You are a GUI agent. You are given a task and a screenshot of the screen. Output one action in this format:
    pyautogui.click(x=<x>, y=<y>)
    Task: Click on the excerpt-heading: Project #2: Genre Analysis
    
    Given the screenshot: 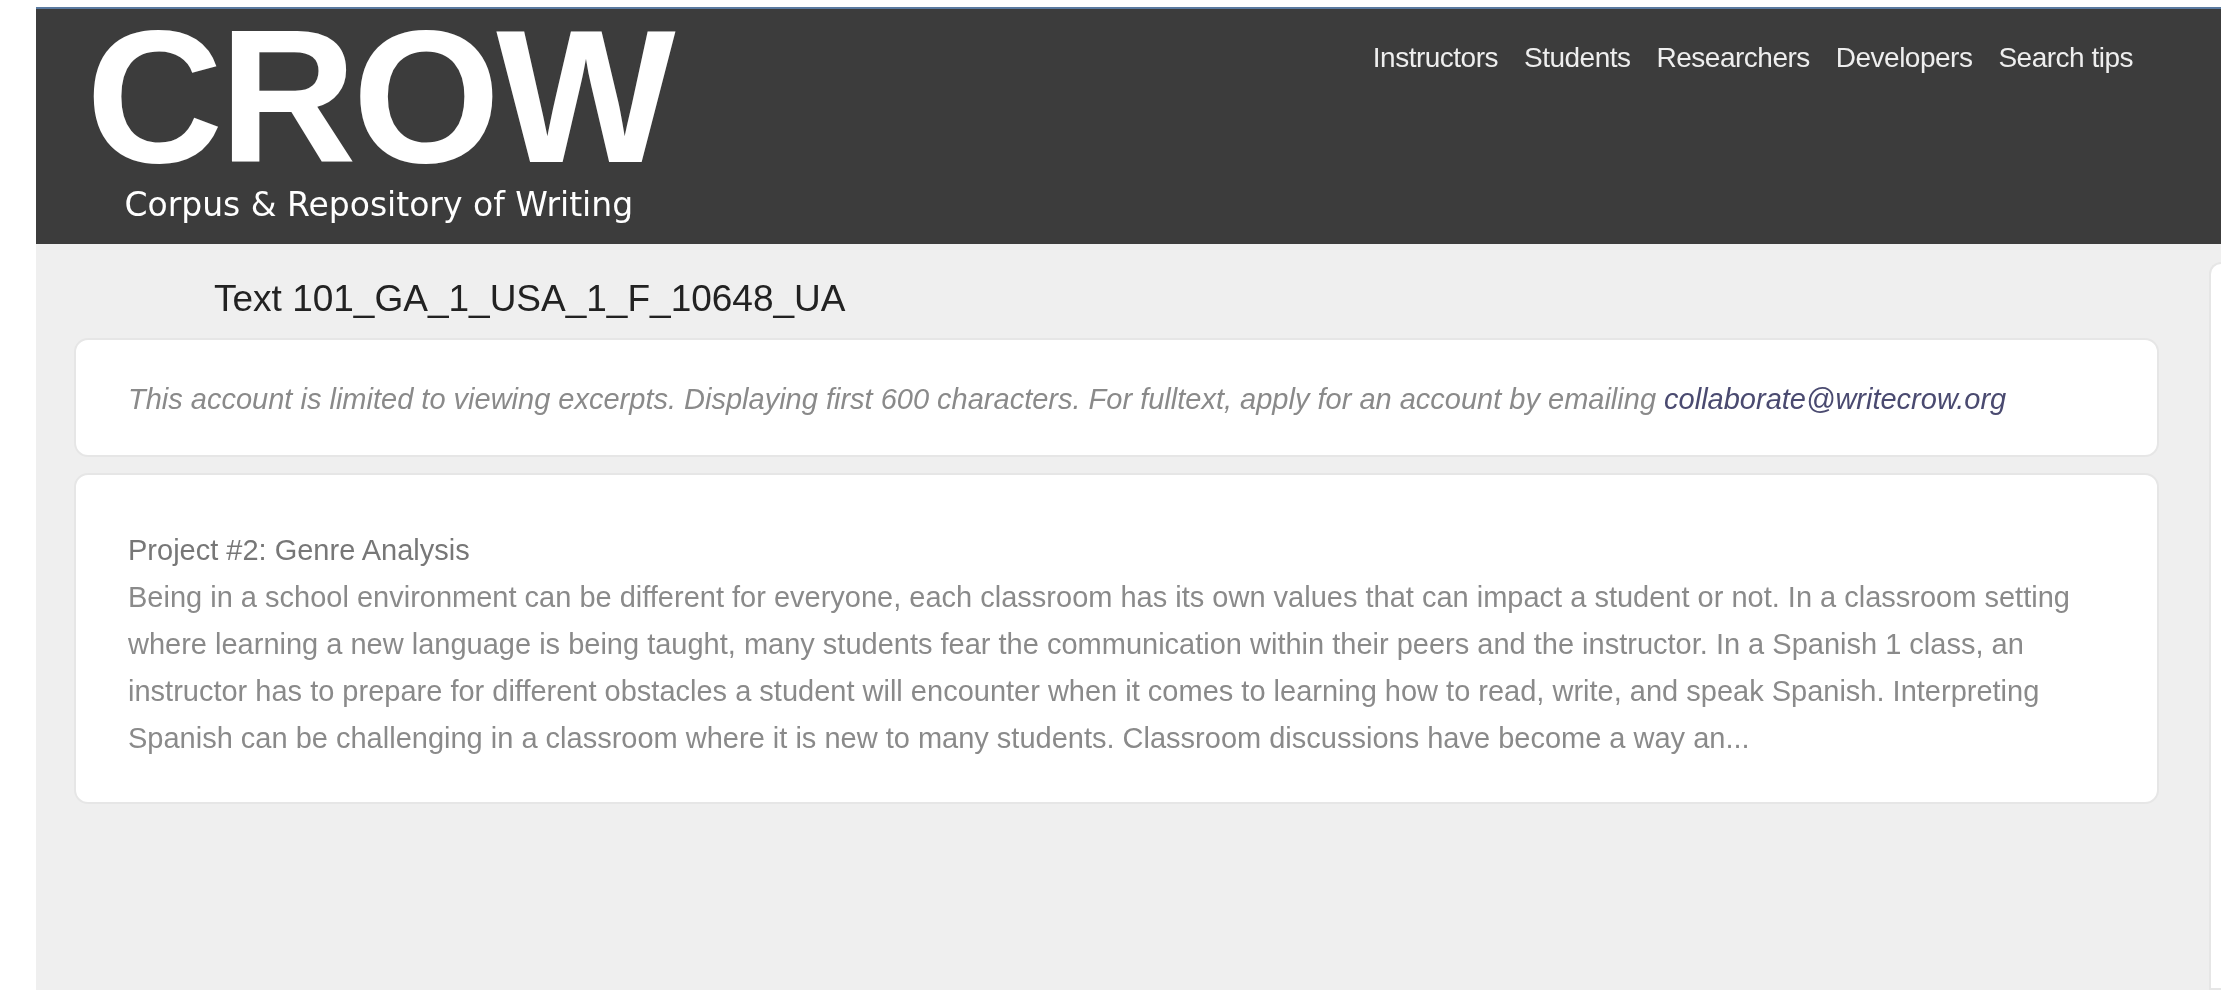 What is the action you would take?
    pyautogui.click(x=299, y=550)
    